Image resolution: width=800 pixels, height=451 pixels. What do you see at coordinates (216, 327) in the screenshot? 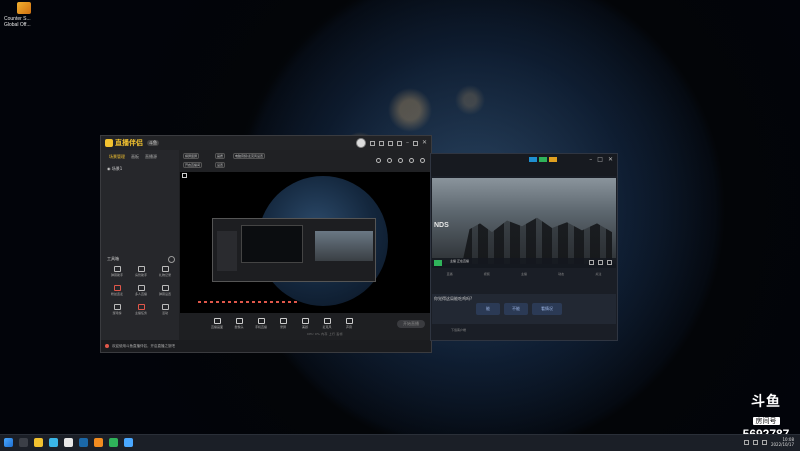
I see `control-label: 直播画面` at bounding box center [216, 327].